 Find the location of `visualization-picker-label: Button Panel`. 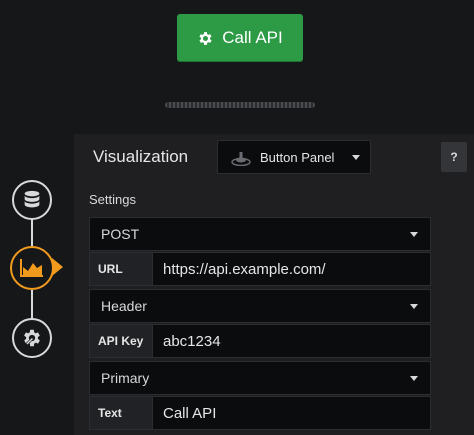

visualization-picker-label: Button Panel is located at coordinates (297, 157).